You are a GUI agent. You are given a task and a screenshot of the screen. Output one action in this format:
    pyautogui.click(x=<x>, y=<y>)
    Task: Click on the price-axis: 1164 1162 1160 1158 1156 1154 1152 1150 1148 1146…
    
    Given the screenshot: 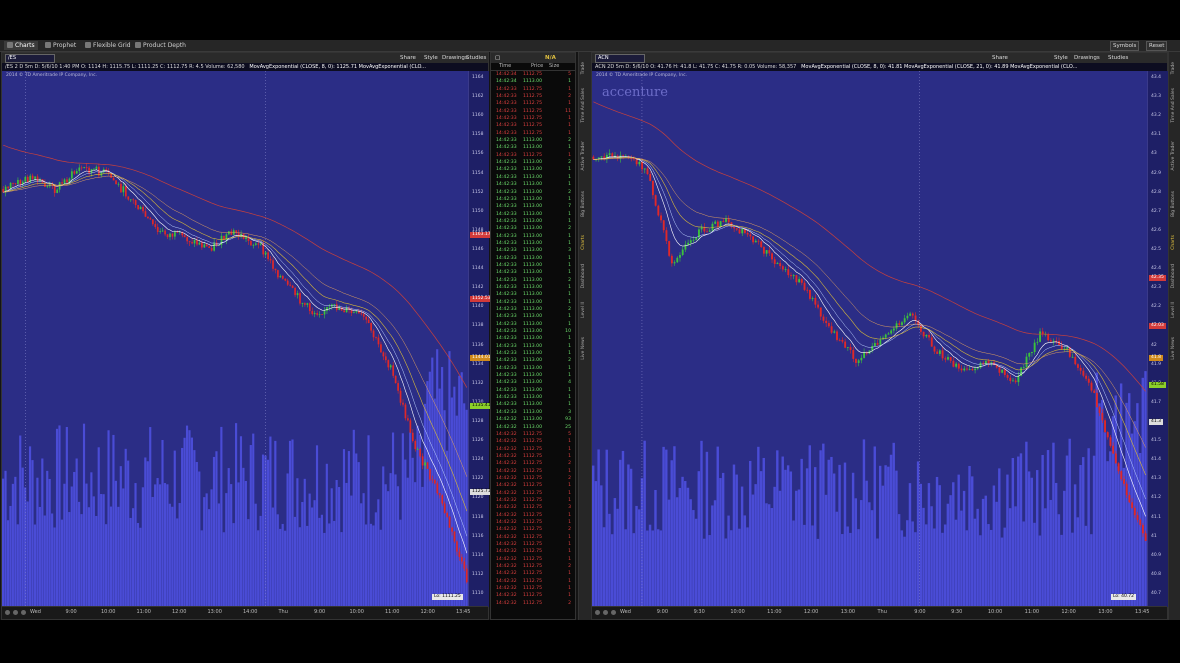 What is the action you would take?
    pyautogui.click(x=480, y=339)
    